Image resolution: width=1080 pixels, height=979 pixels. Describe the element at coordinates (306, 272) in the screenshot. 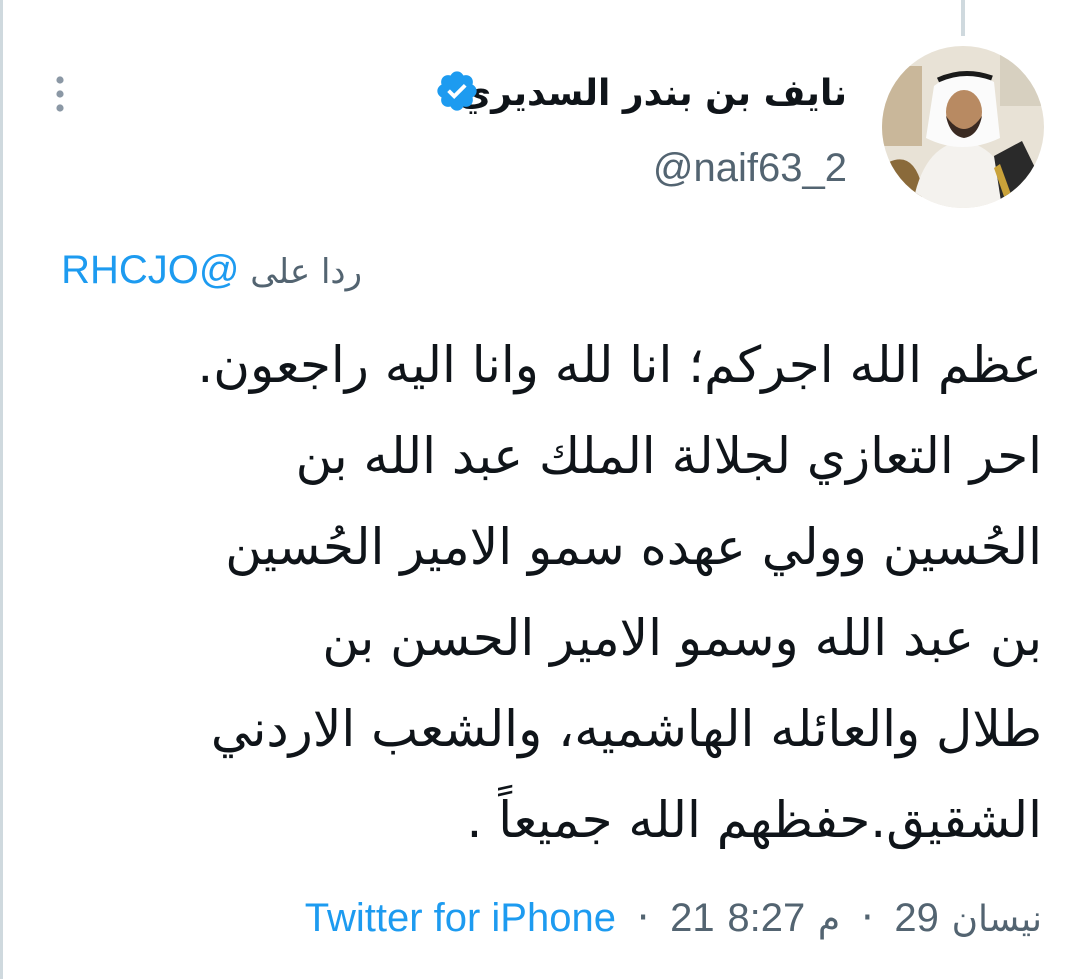

I see `reply-prefix: ردا على` at that location.